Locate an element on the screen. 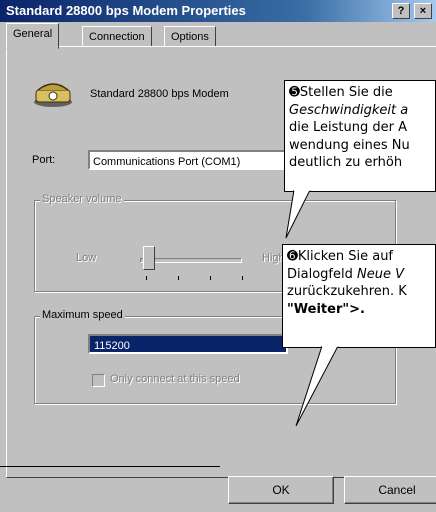  close-button: × is located at coordinates (423, 11).